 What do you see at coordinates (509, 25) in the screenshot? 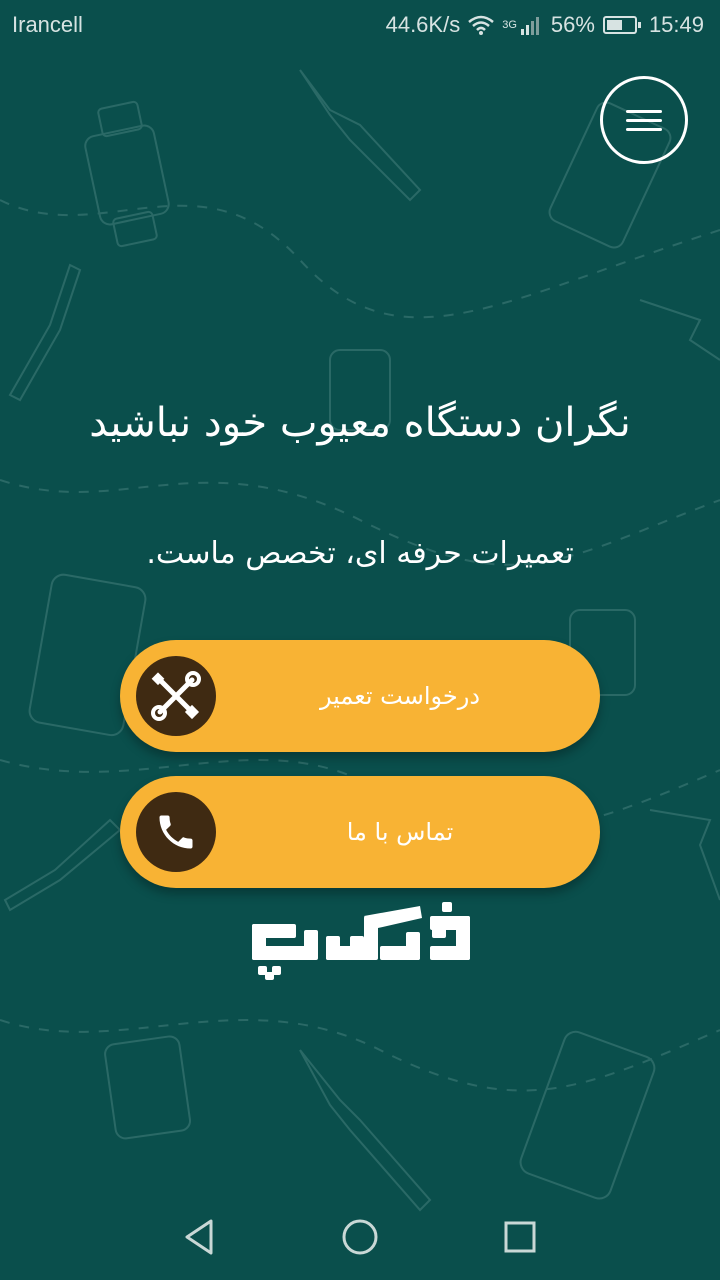
I see `network-type: 3G` at bounding box center [509, 25].